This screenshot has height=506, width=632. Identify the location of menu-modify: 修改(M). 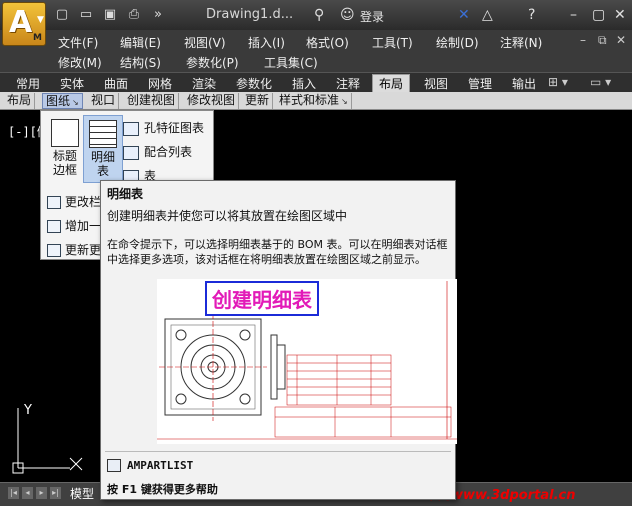
(80, 62).